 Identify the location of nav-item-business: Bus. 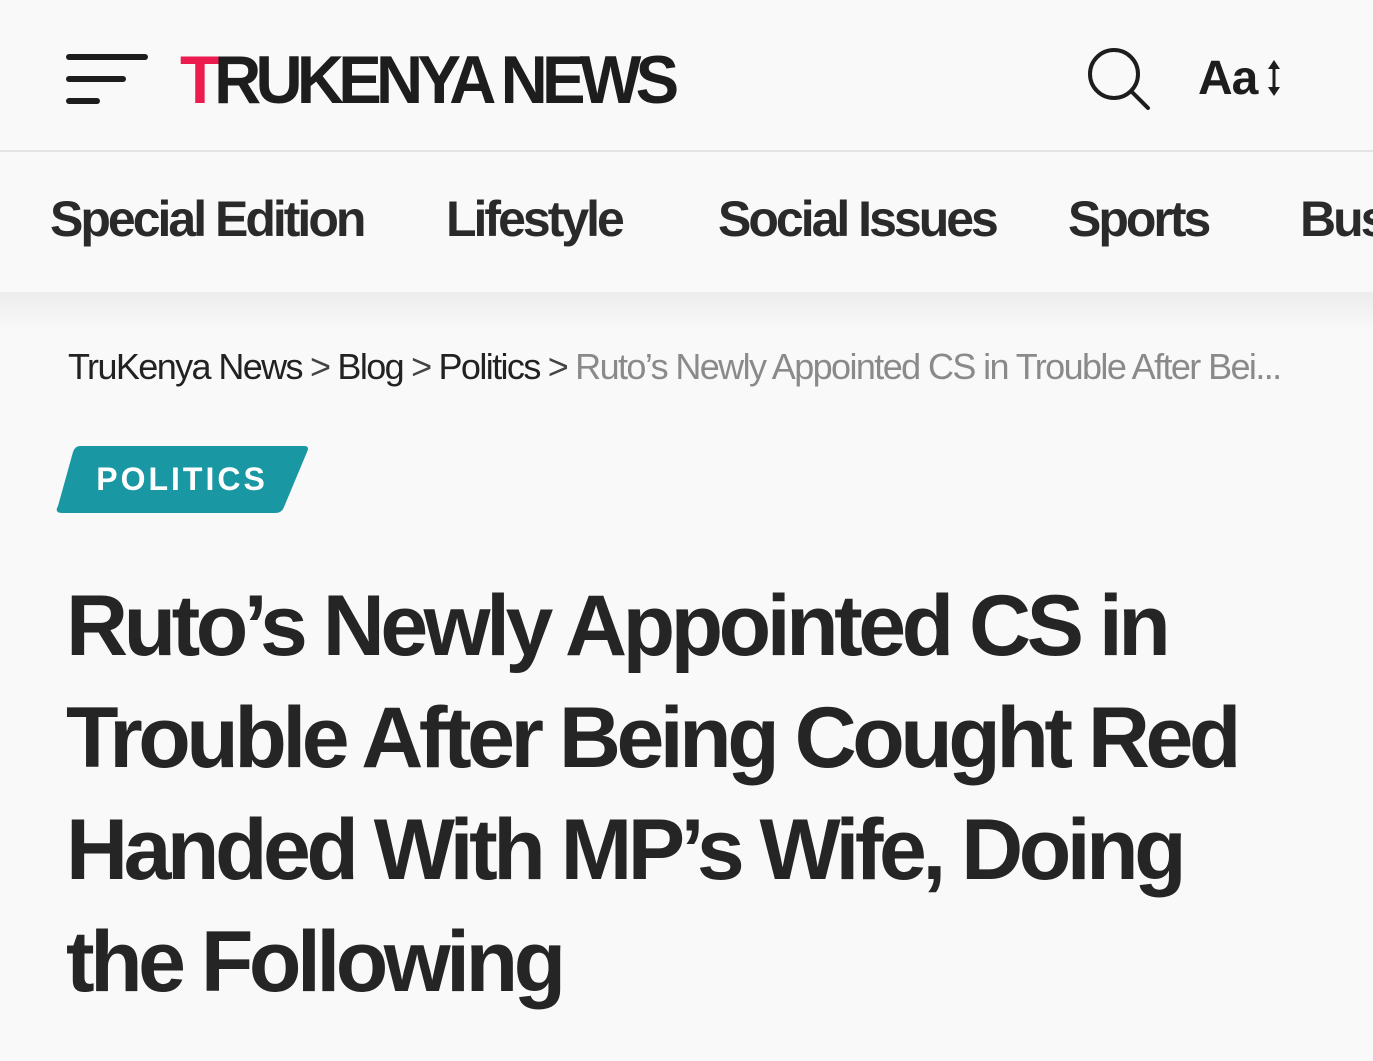
(1336, 219).